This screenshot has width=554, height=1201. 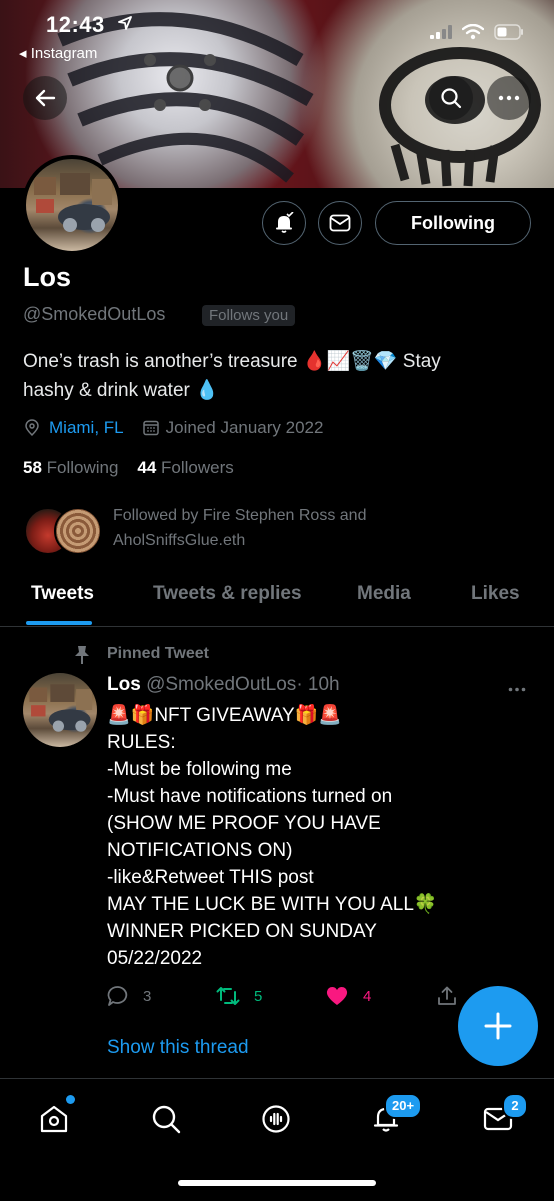 I want to click on message-button, so click(x=340, y=223).